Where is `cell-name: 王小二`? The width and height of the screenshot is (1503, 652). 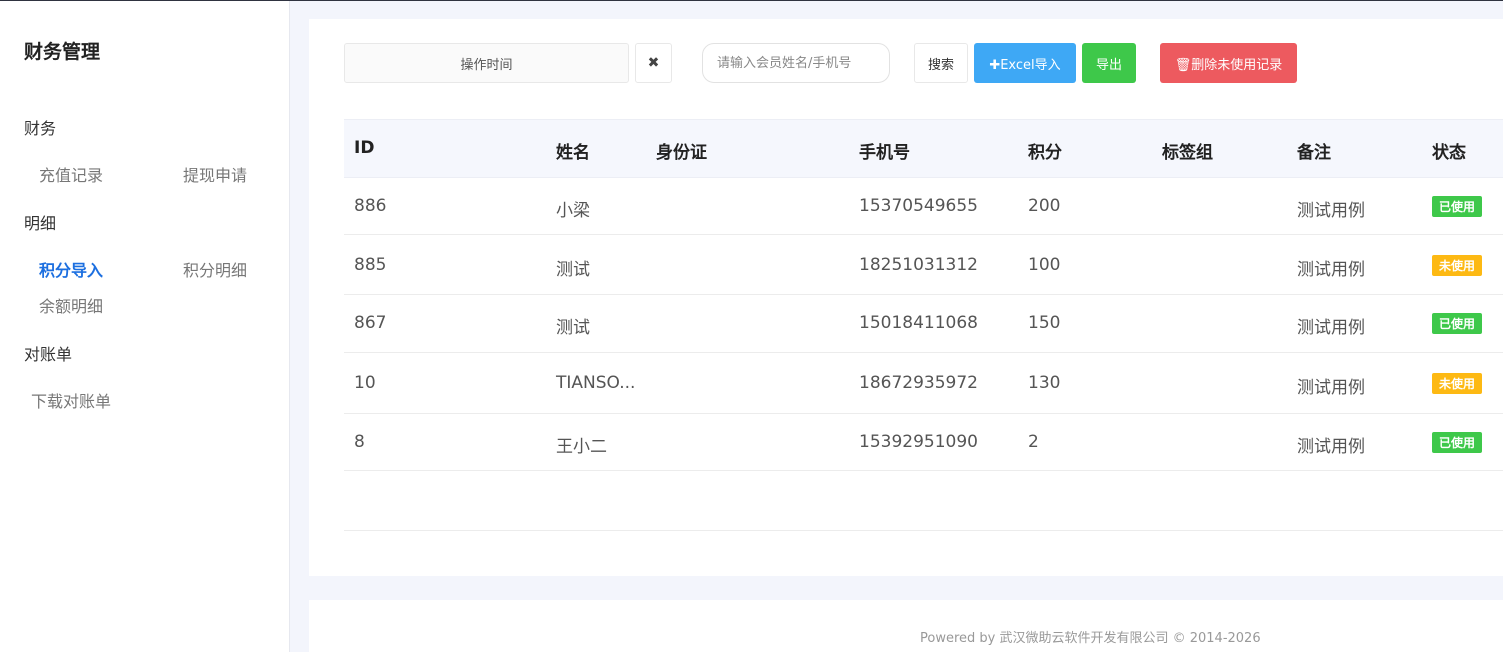
cell-name: 王小二 is located at coordinates (581, 447).